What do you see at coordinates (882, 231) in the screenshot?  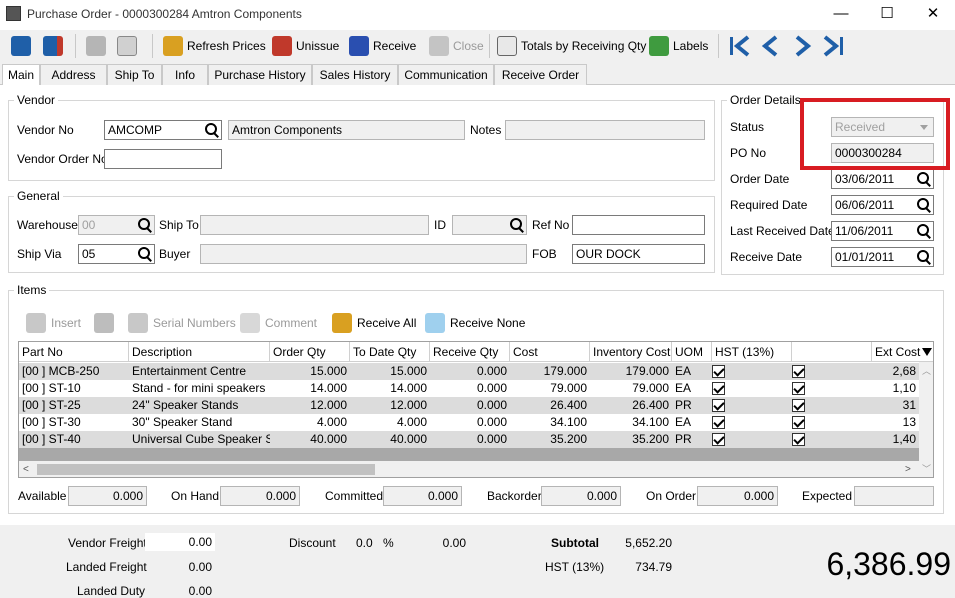 I see `last-received-date-field: 11/06/2011` at bounding box center [882, 231].